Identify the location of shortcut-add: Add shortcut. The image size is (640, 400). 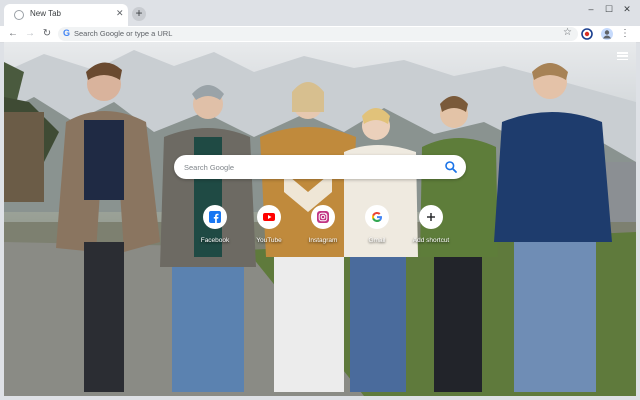
(431, 229).